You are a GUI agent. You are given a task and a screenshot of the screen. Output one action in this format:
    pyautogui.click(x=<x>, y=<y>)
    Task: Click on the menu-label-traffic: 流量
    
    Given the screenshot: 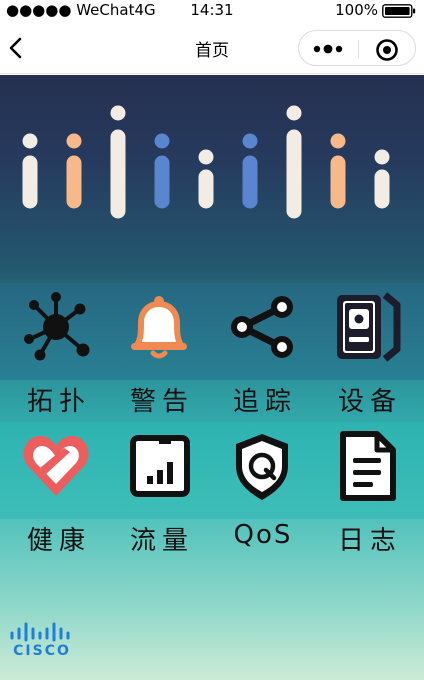 What is the action you would take?
    pyautogui.click(x=161, y=541)
    